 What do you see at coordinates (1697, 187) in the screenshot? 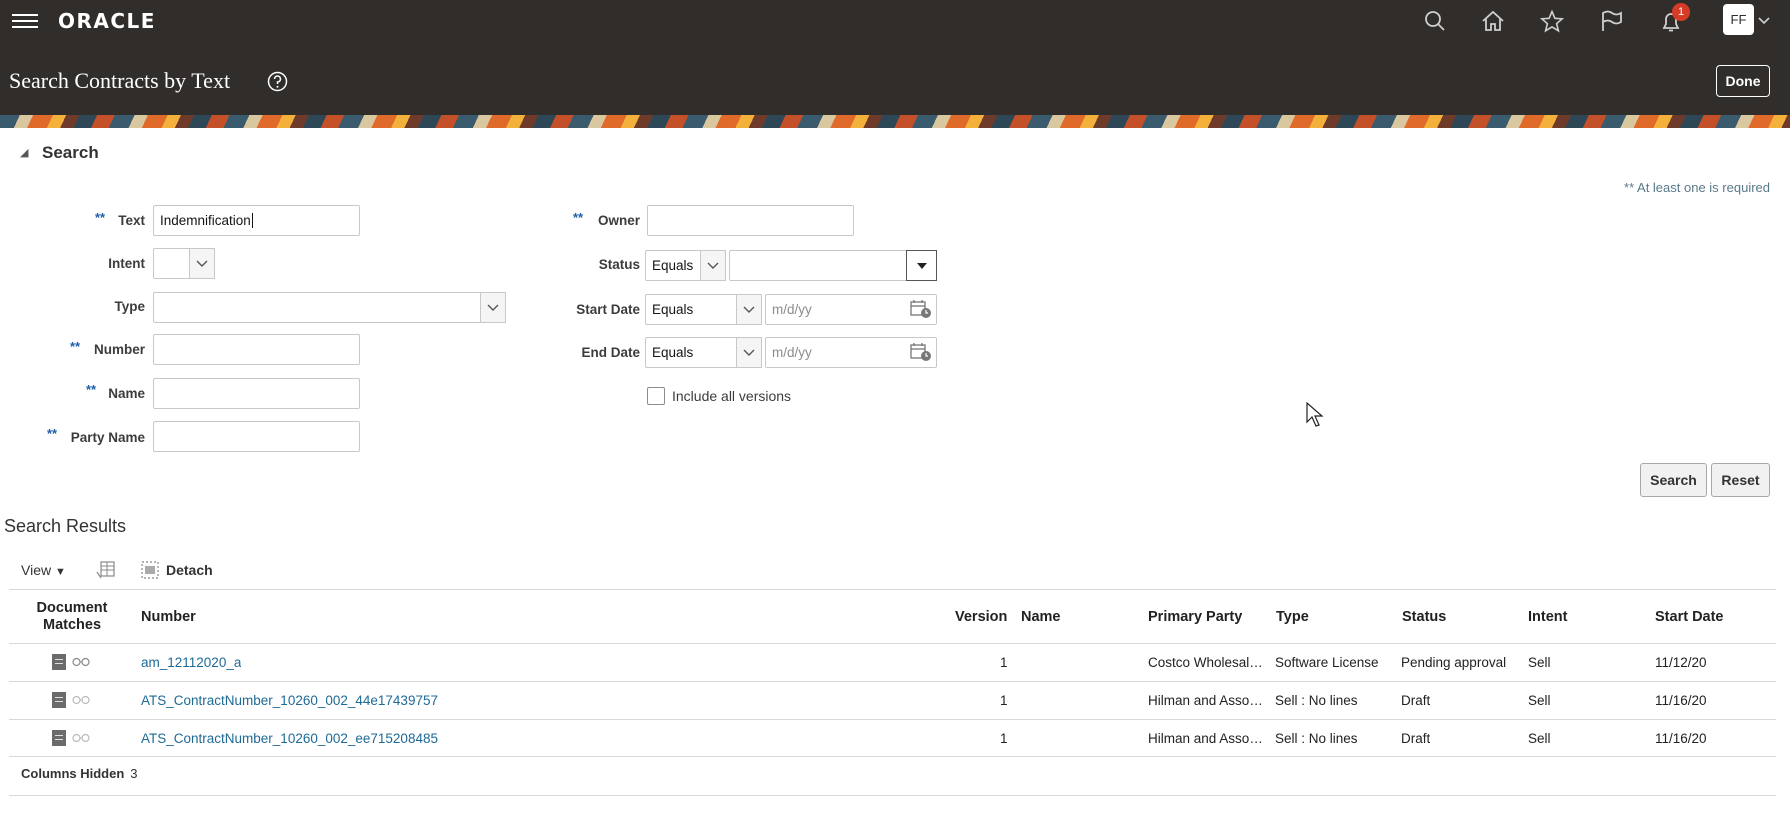
I see `required-note: ** At least one is required` at bounding box center [1697, 187].